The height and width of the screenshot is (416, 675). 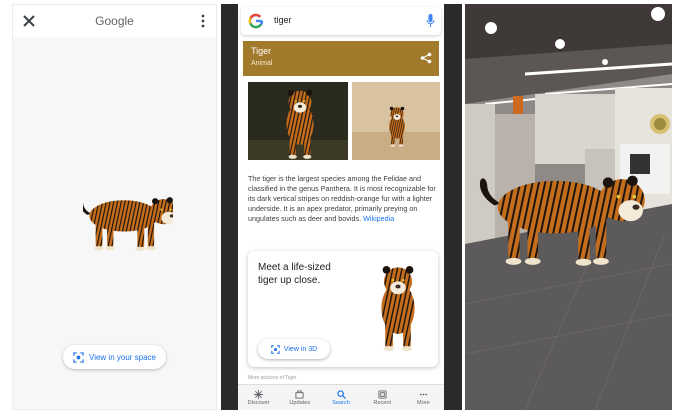 I want to click on knowledge-card-header: Tiger Animal, so click(x=341, y=58).